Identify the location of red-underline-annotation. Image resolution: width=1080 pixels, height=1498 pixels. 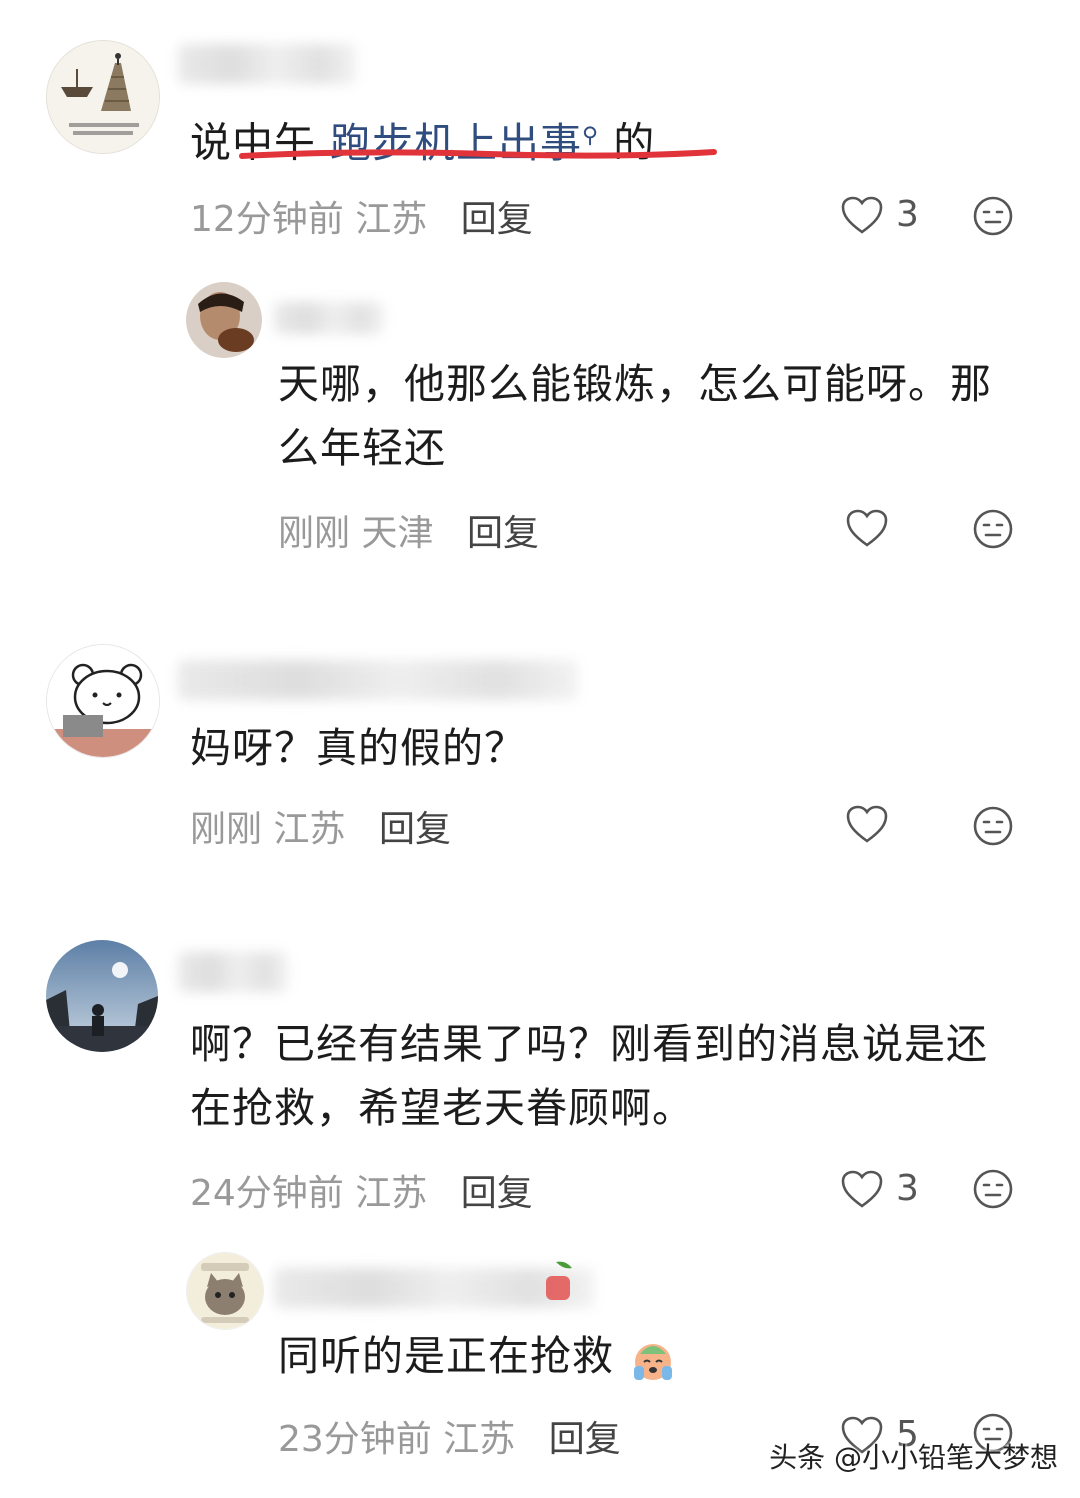
(478, 154).